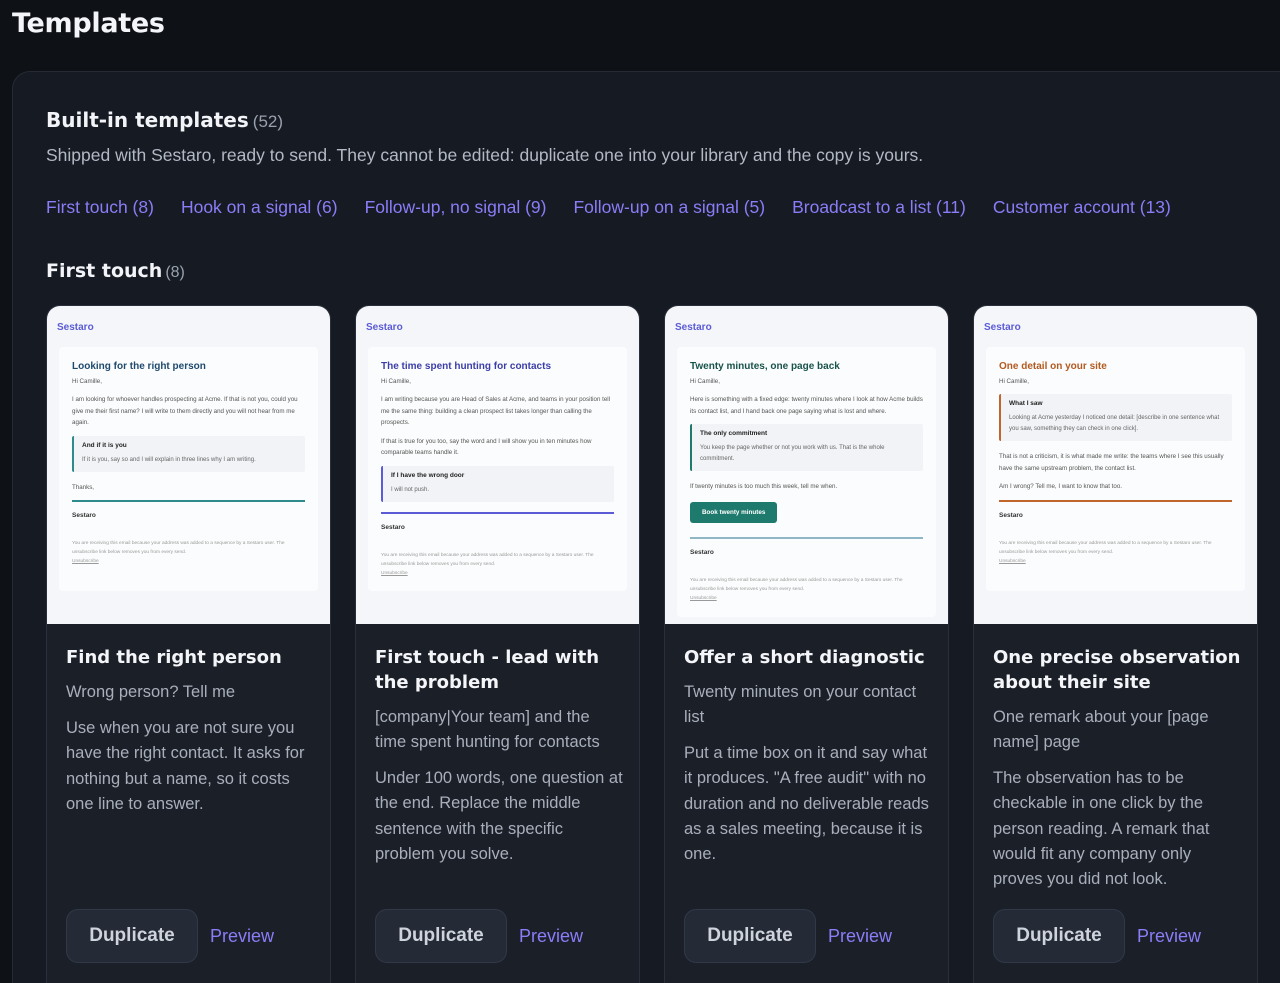 The height and width of the screenshot is (983, 1280). I want to click on email-cta-button: Book twenty minutes, so click(734, 512).